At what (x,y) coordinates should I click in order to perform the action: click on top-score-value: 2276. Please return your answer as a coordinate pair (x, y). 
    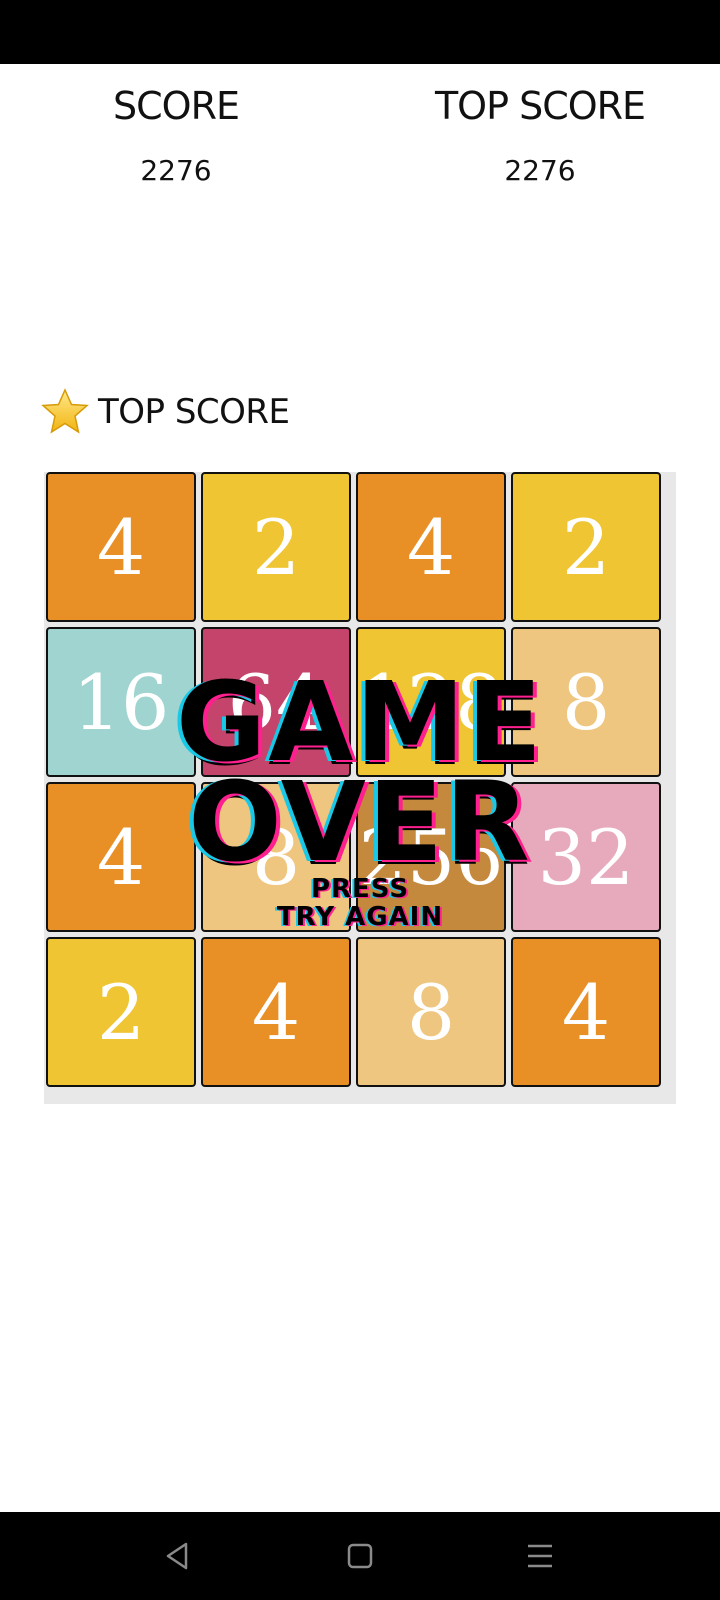
    Looking at the image, I should click on (540, 170).